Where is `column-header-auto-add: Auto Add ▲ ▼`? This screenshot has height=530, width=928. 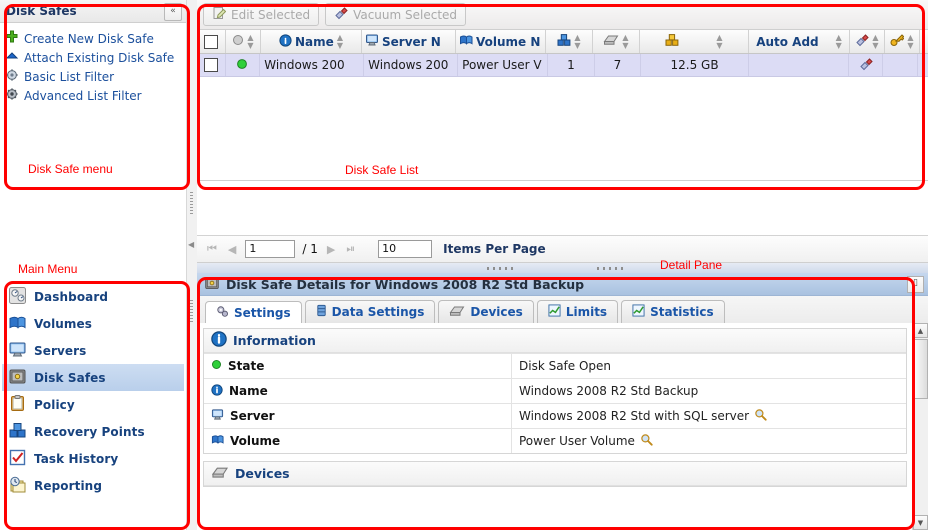
column-header-auto-add: Auto Add ▲ ▼ is located at coordinates (799, 41).